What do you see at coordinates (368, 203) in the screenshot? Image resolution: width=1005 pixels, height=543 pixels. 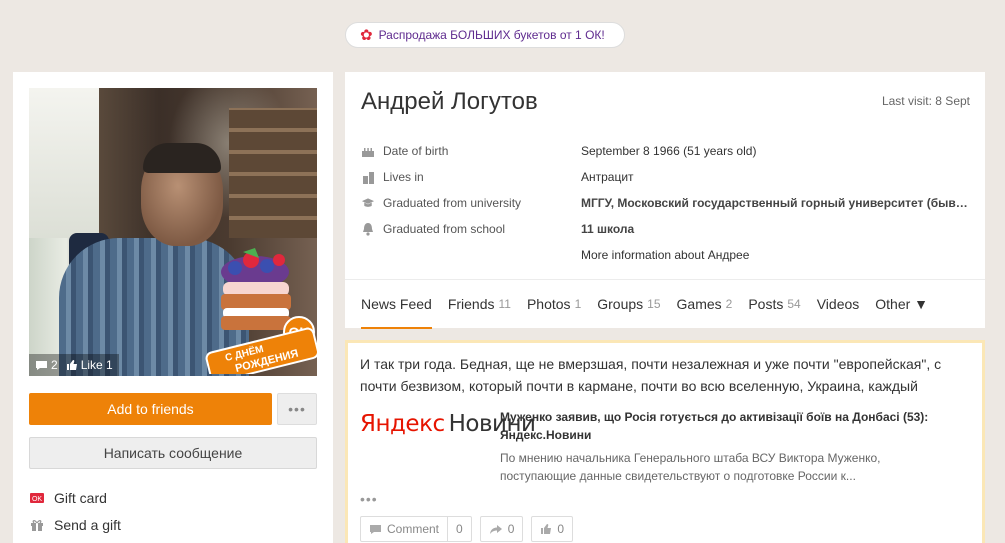 I see `graduation-cap-icon` at bounding box center [368, 203].